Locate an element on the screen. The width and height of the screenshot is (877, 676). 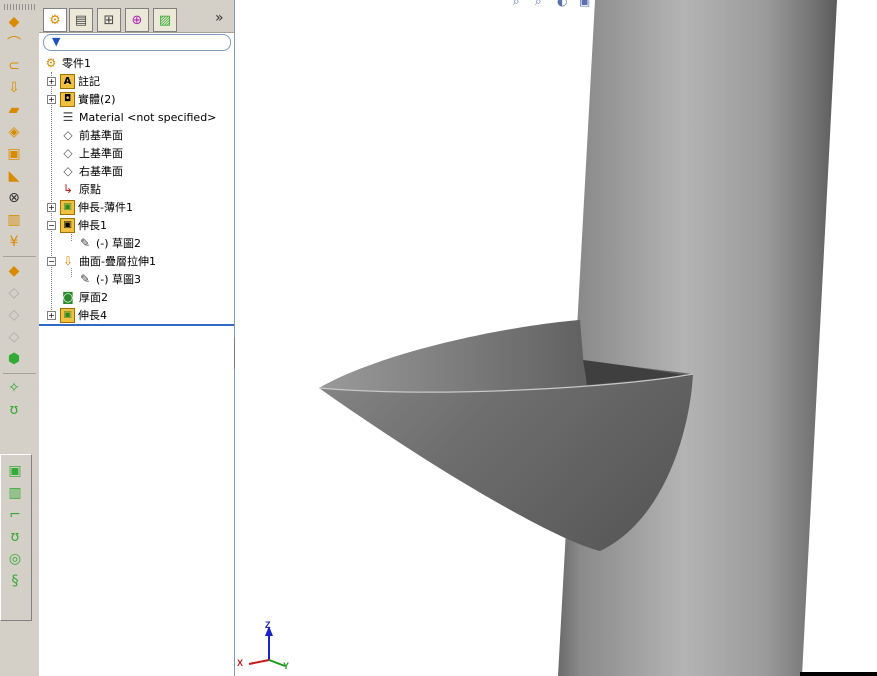
tree-item-annotations: + A 註記 is located at coordinates (73, 81).